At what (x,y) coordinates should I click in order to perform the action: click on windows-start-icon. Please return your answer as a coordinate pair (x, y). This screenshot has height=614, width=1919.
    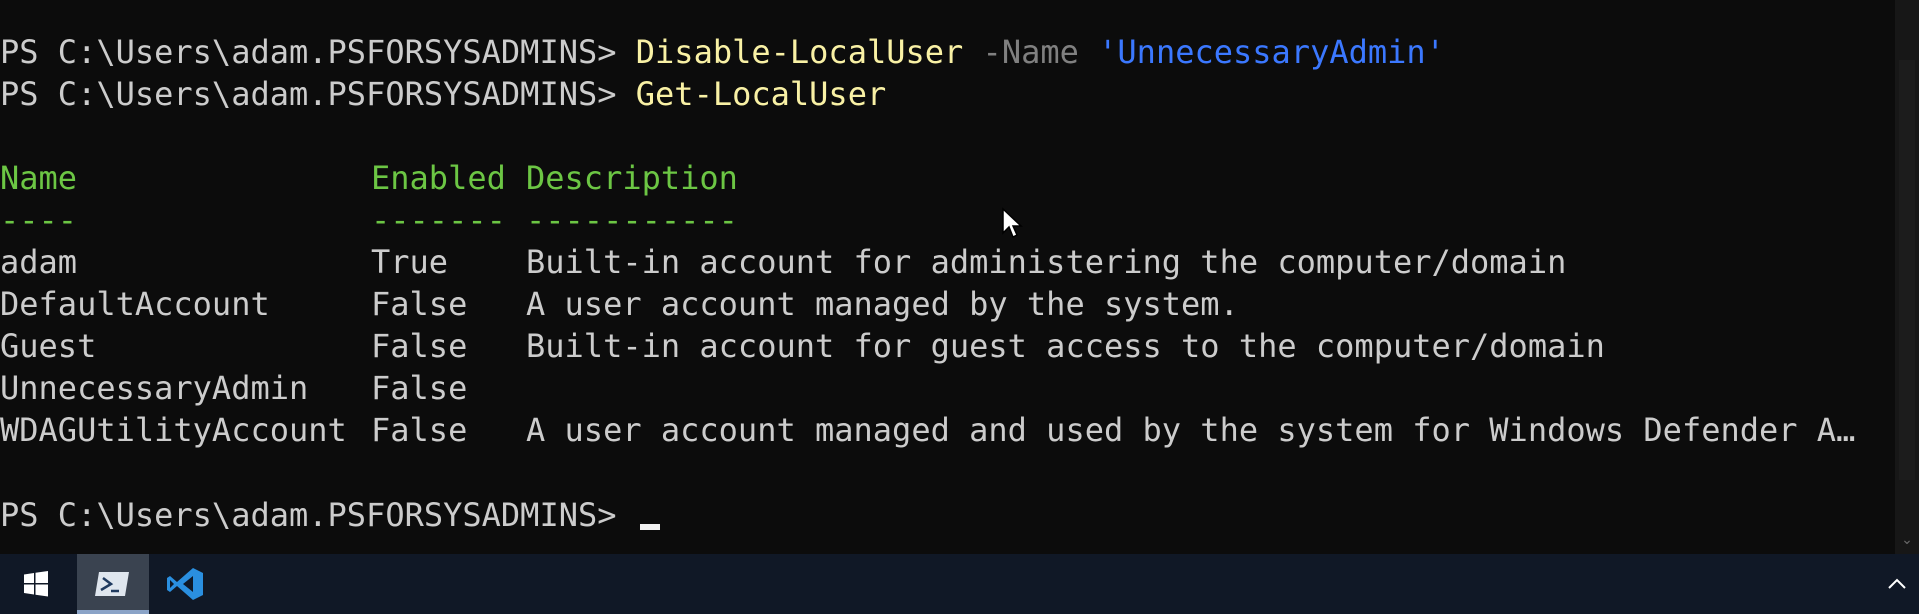
    Looking at the image, I should click on (36, 584).